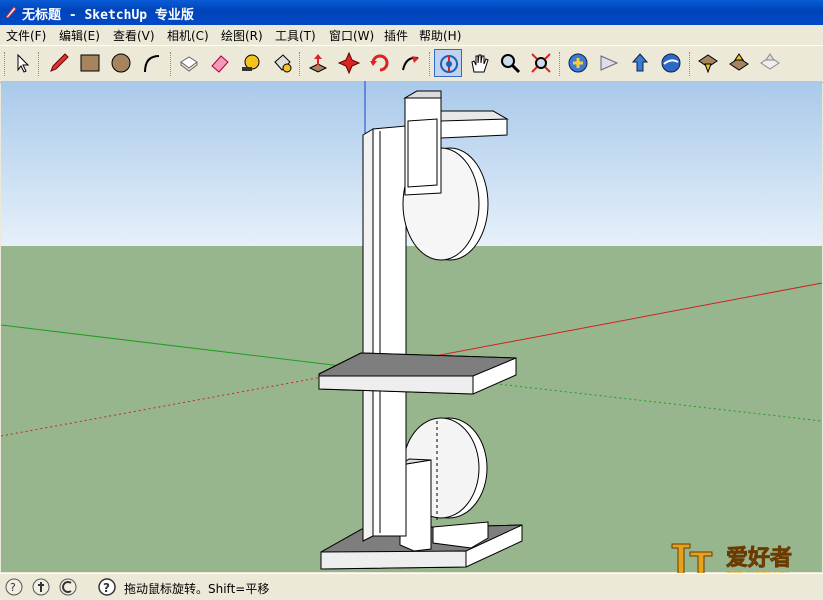 The height and width of the screenshot is (600, 823). I want to click on pencil-icon, so click(59, 62).